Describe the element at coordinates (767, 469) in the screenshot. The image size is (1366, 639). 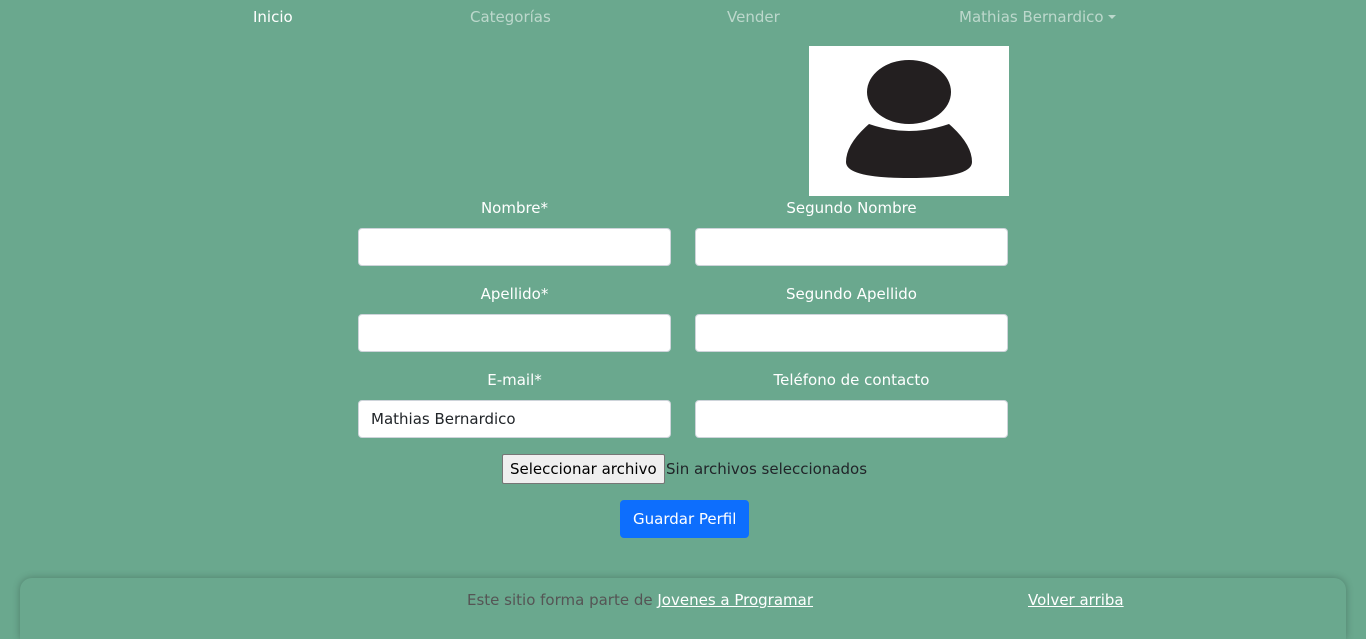
I see `file-status-text: Sin archivos seleccionados` at that location.